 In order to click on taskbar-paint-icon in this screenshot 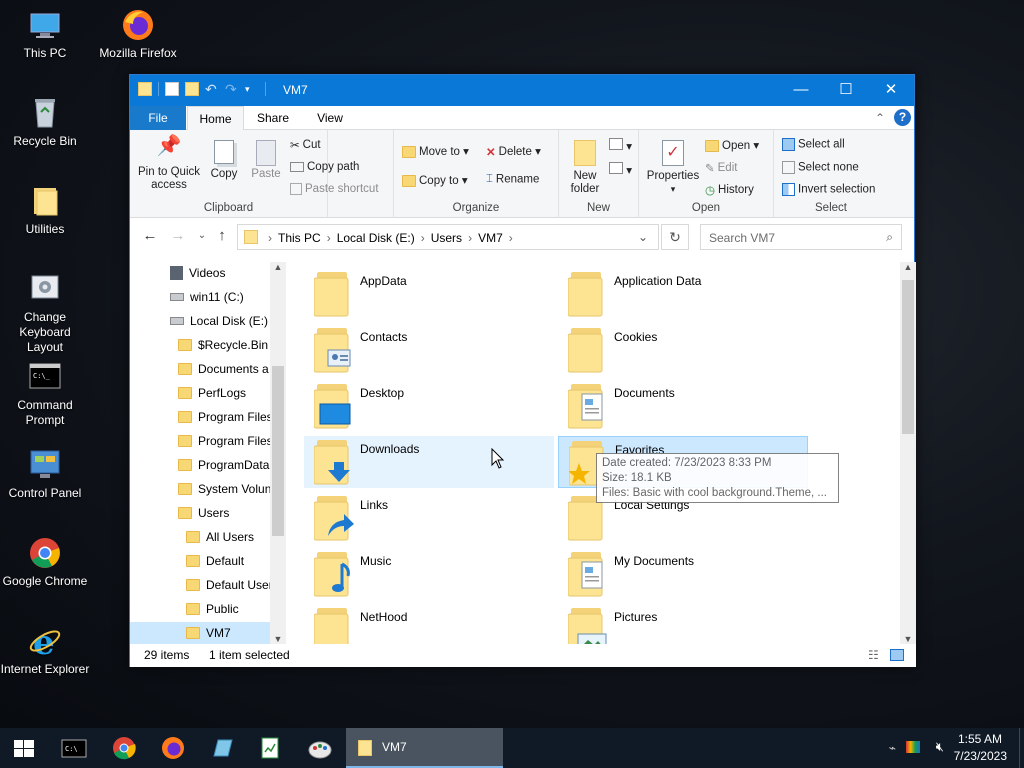, I will do `click(320, 748)`.